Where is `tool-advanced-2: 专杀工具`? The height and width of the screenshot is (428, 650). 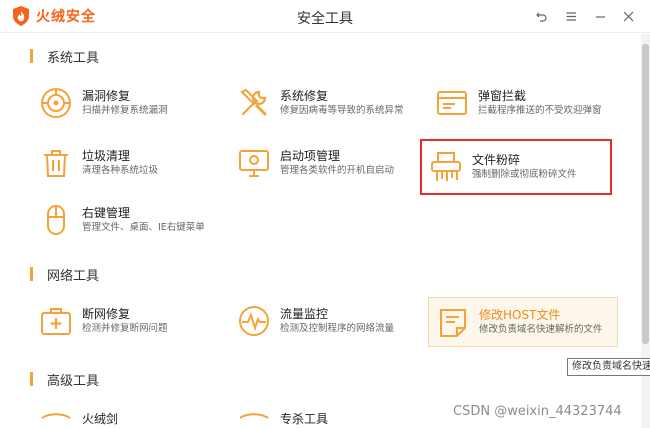
tool-advanced-2: 专杀工具 is located at coordinates (326, 415).